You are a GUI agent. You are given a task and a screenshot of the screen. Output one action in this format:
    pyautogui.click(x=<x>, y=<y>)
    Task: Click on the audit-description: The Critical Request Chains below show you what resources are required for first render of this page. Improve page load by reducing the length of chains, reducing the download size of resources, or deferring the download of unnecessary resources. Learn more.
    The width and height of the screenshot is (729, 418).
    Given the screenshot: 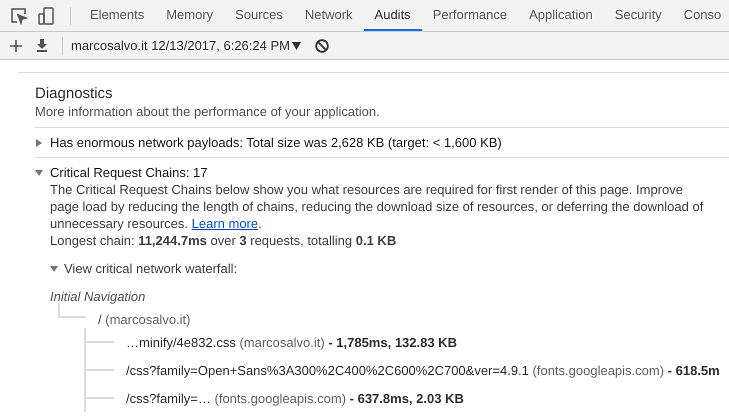 What is the action you would take?
    pyautogui.click(x=377, y=206)
    